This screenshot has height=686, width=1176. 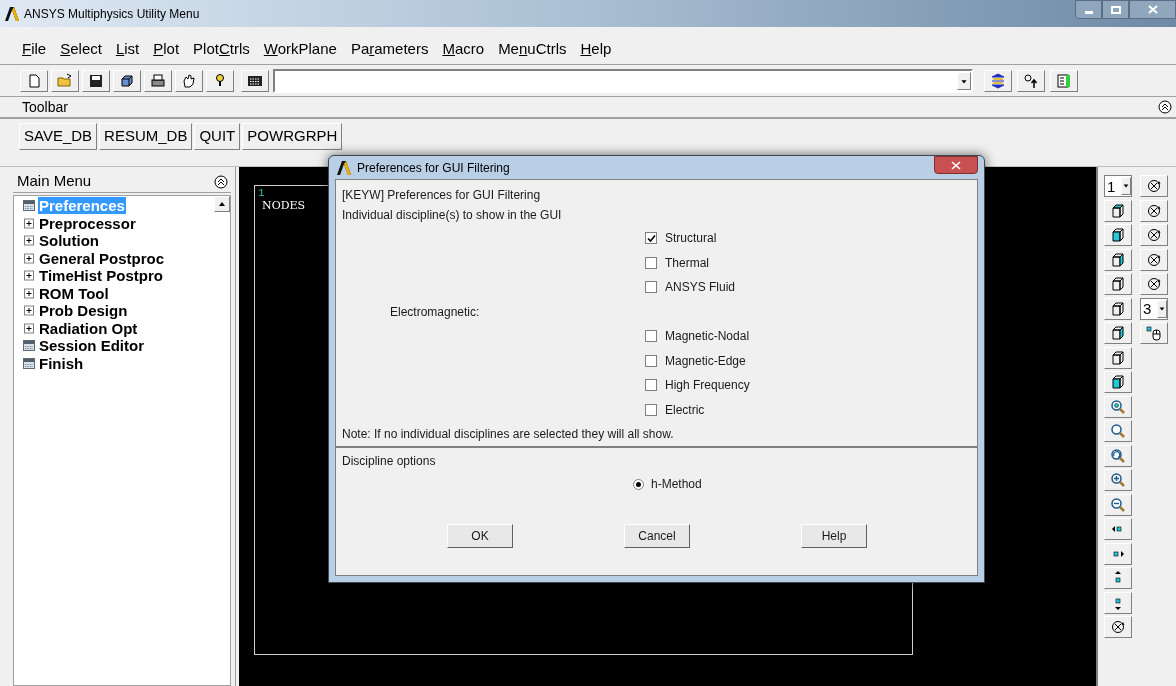 I want to click on menu-item: Help, so click(x=596, y=49).